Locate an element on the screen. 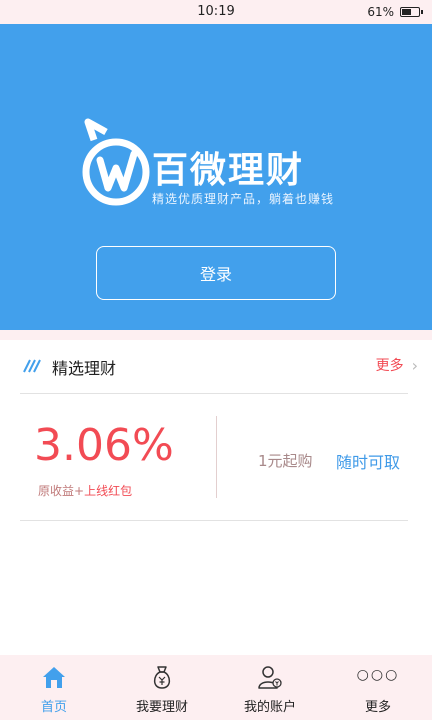 The width and height of the screenshot is (432, 720). nav-item-invest: 我要理财 is located at coordinates (162, 687).